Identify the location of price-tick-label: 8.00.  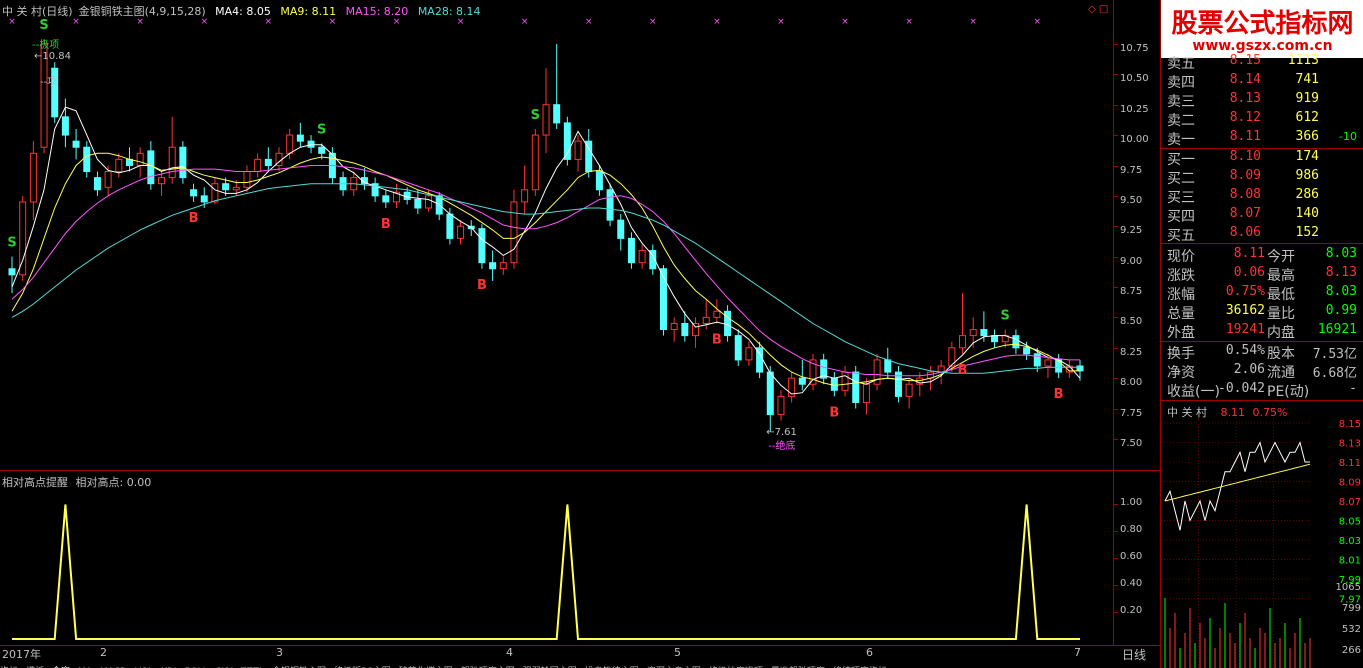
(1131, 383).